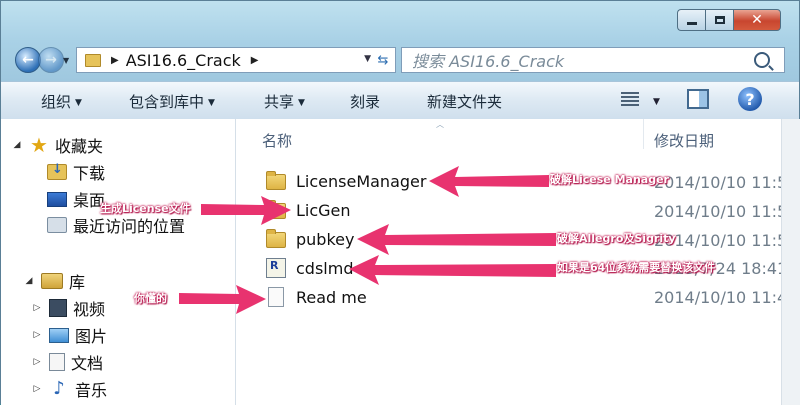 The image size is (800, 405). I want to click on sort-caret-icon: ︿, so click(440, 124).